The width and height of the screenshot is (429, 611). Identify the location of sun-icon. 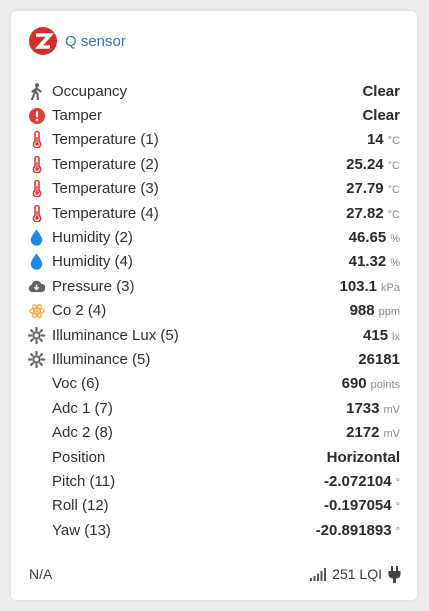
(36, 335).